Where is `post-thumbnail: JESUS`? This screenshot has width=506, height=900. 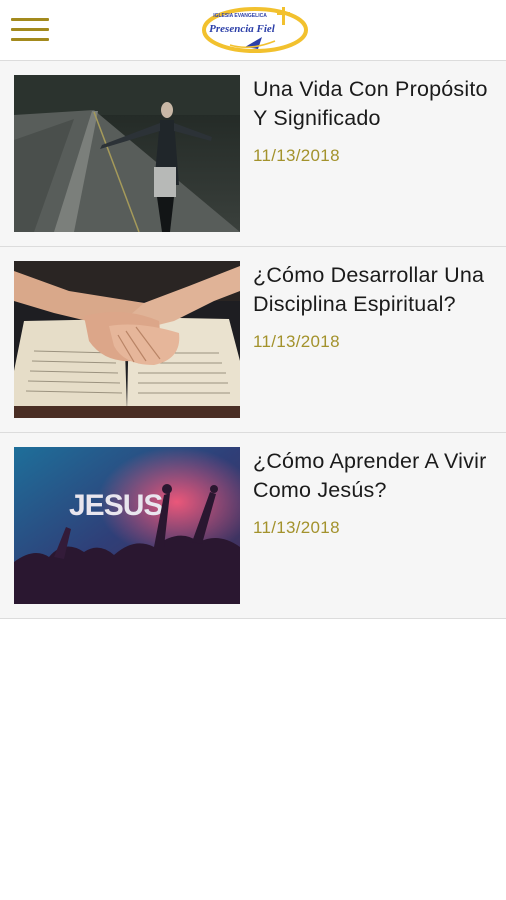
post-thumbnail: JESUS is located at coordinates (127, 525).